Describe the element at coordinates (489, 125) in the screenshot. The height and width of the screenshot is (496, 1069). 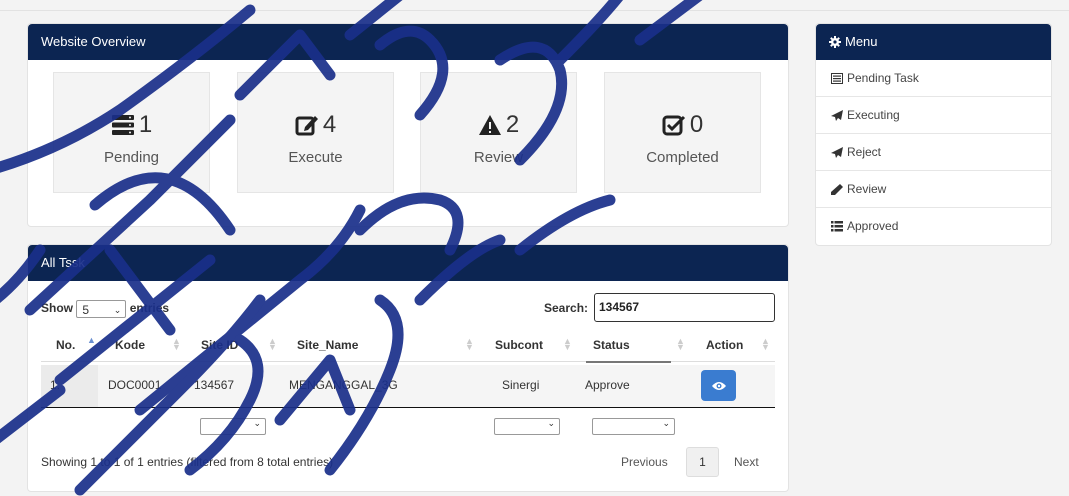
I see `warning-icon` at that location.